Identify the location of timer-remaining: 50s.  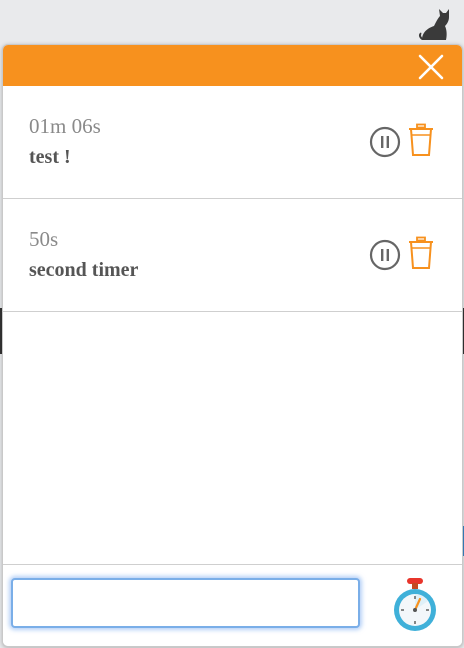
(44, 239).